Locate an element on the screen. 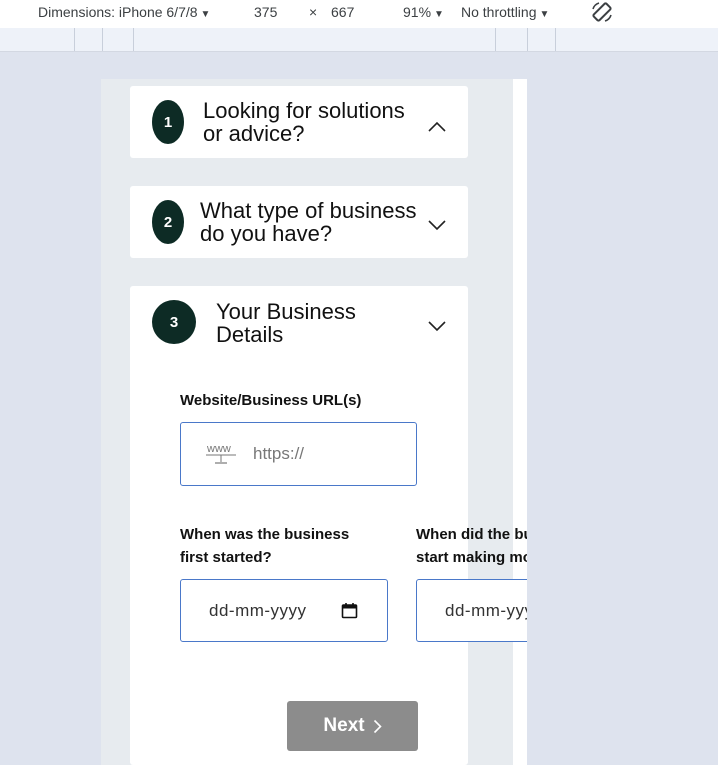  money-date-value: dd-mm-yyyy is located at coordinates (486, 610).